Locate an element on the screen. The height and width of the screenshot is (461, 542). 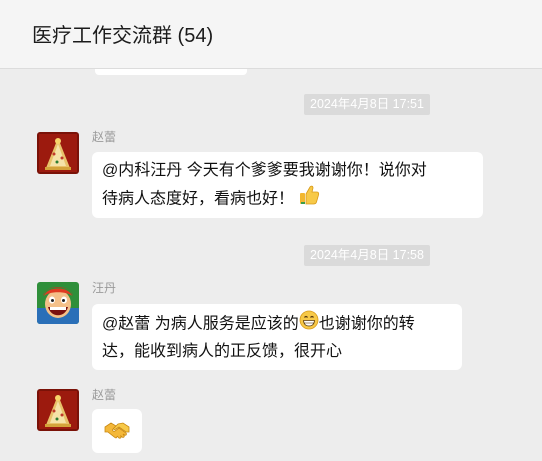
message-text-line: 也谢谢你的转 is located at coordinates (366, 324).